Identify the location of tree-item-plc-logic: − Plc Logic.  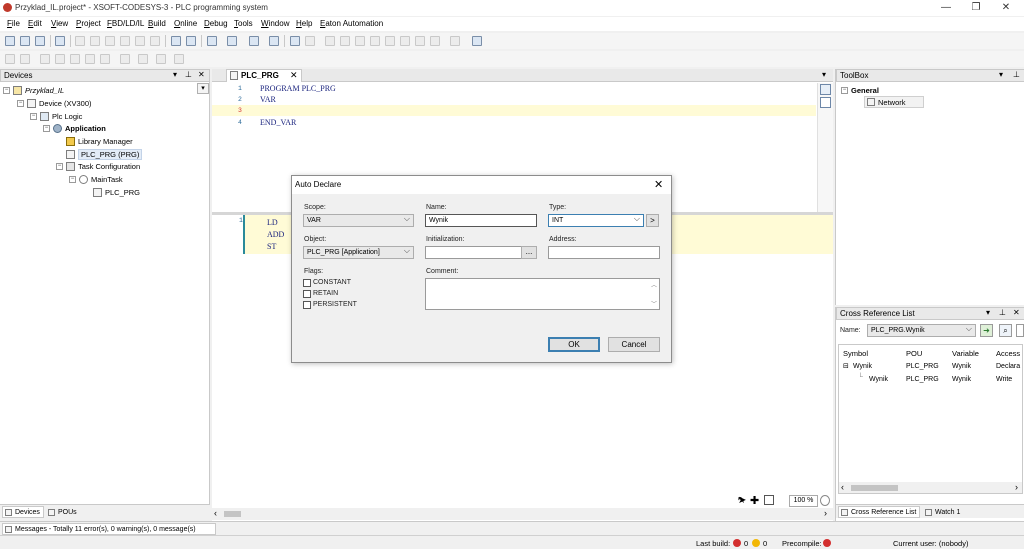
(56, 116).